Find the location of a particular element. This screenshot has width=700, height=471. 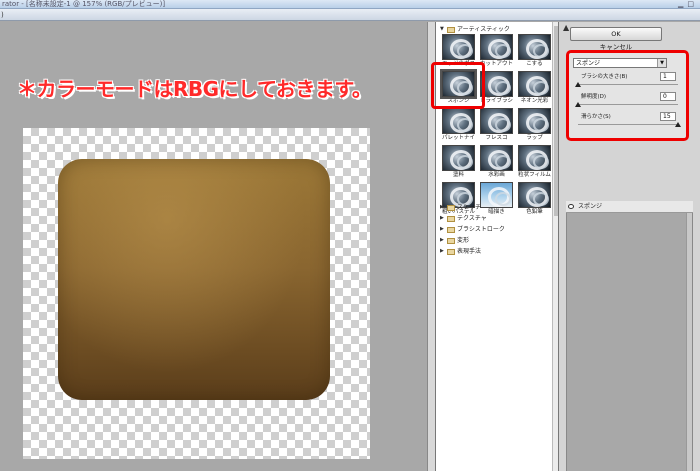

layers-scrollbar is located at coordinates (689, 342).